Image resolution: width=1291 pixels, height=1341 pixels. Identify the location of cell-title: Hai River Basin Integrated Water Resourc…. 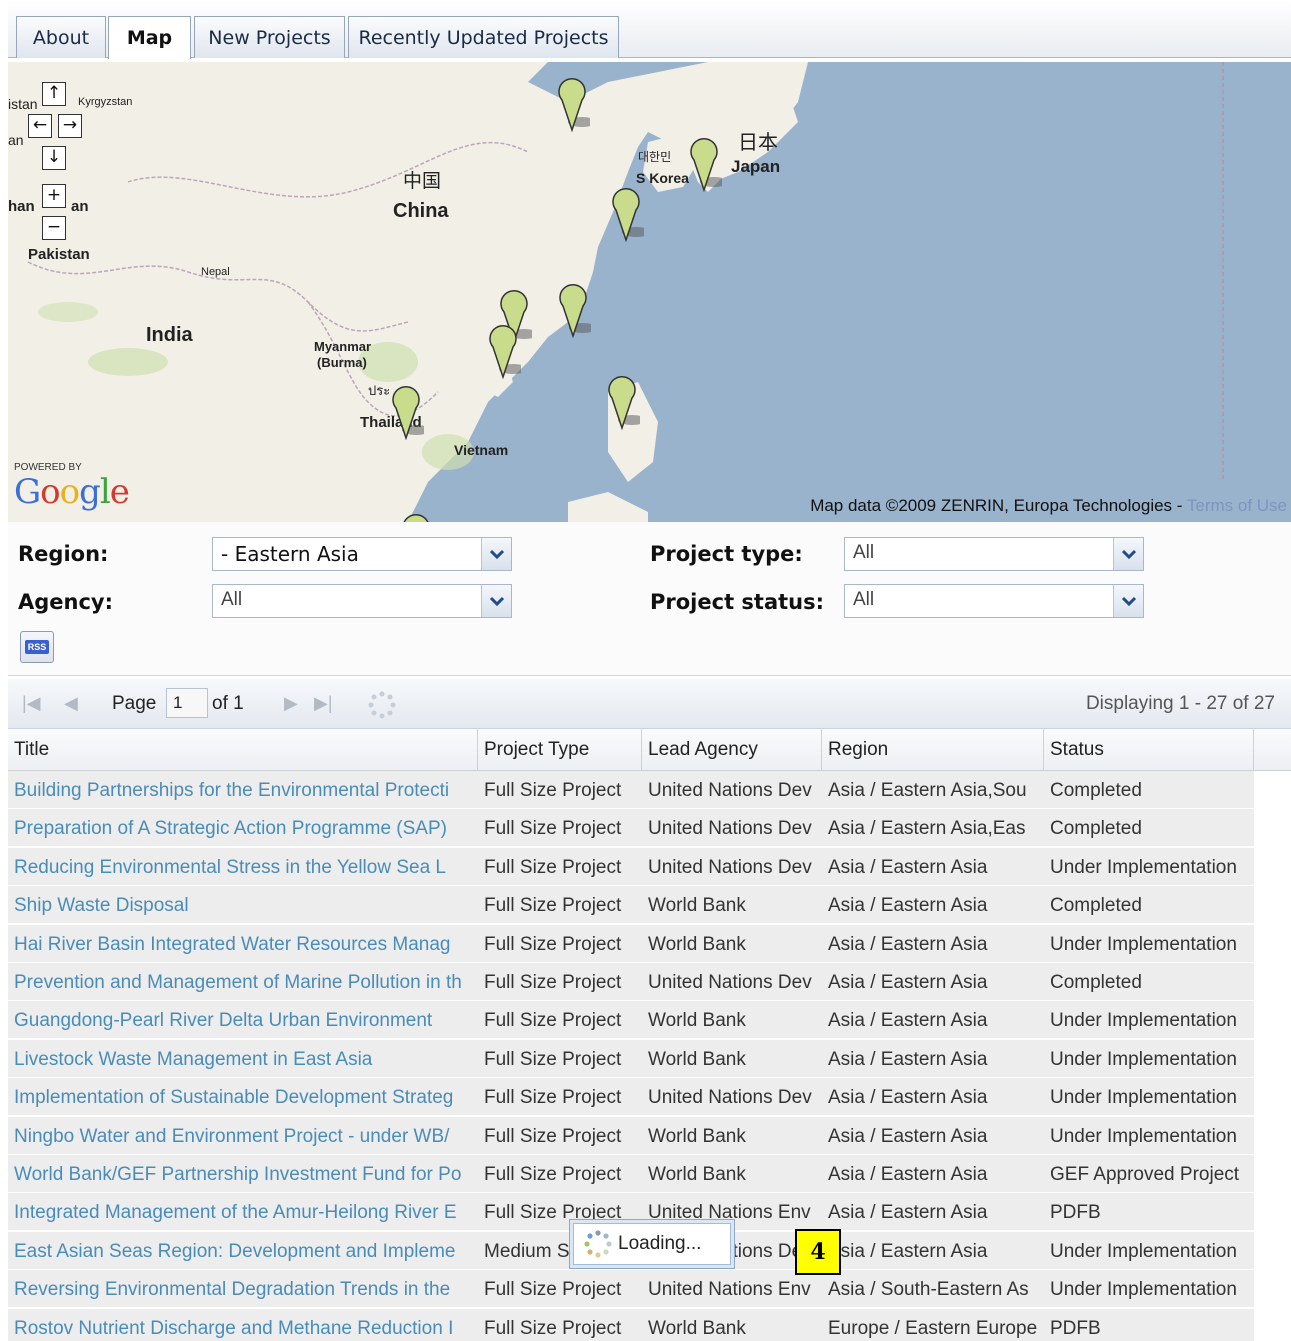
(243, 944).